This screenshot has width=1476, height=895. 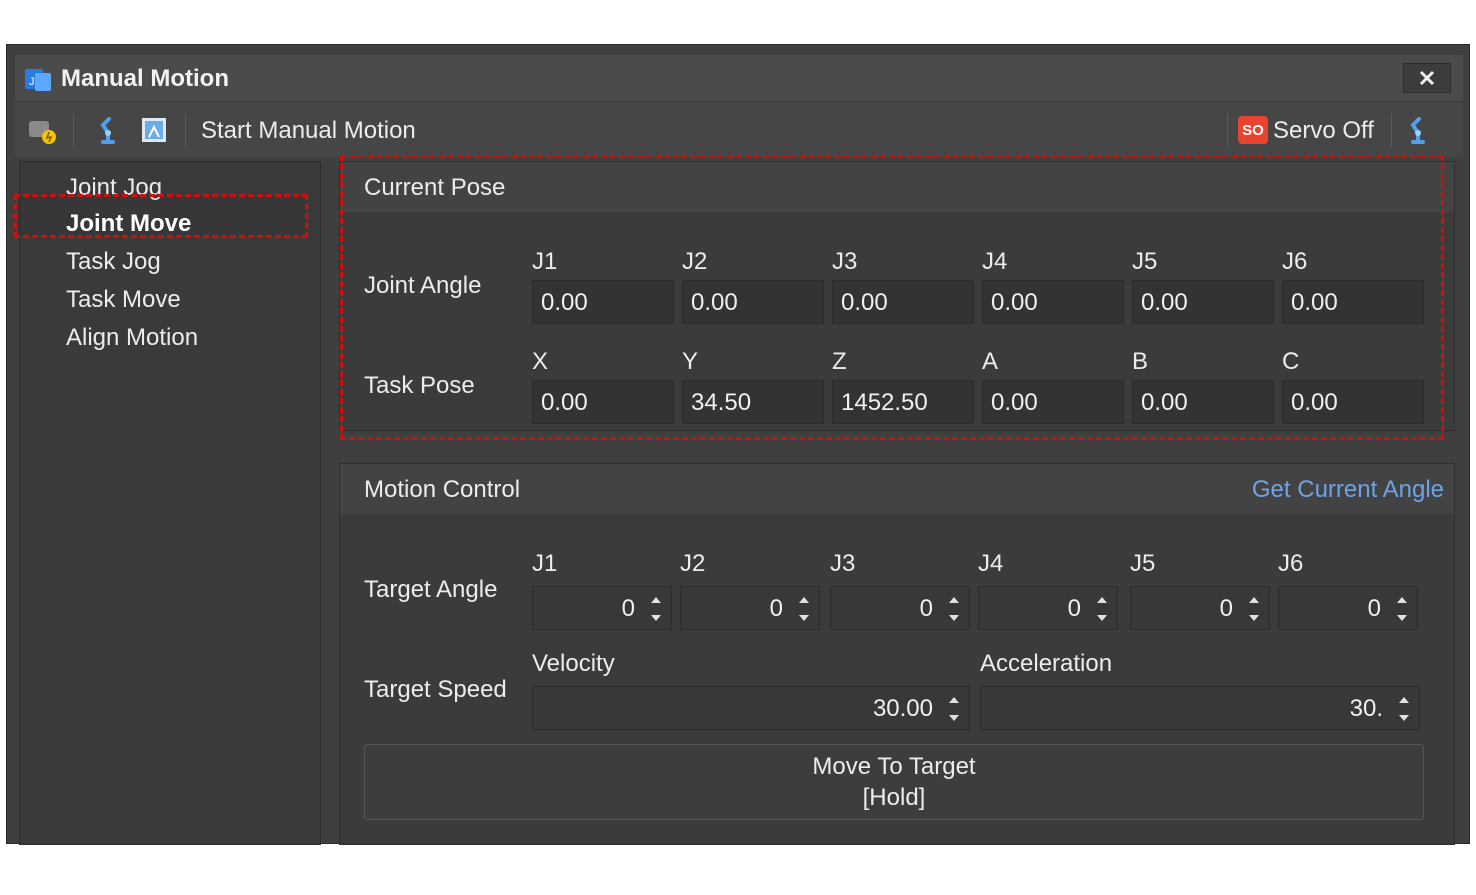 What do you see at coordinates (894, 766) in the screenshot?
I see `move-button-label: Move To Target` at bounding box center [894, 766].